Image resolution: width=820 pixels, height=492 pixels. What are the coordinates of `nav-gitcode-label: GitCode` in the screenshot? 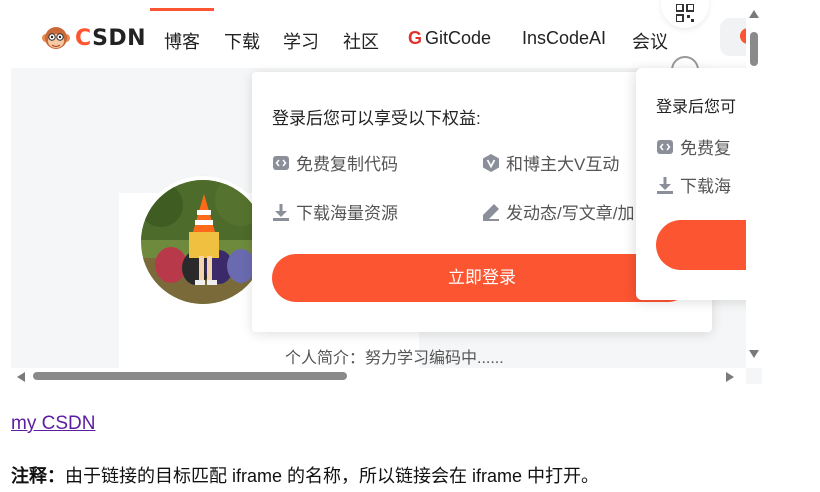 It's located at (458, 38).